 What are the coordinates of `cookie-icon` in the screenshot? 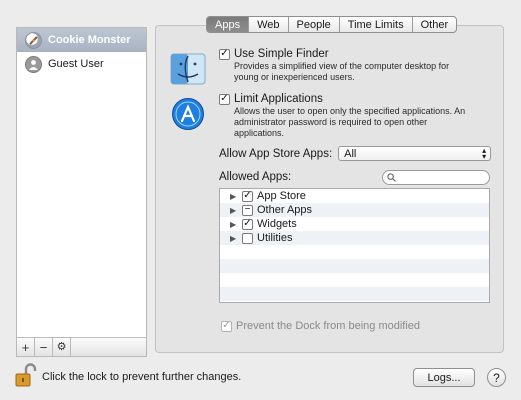 It's located at (33, 40).